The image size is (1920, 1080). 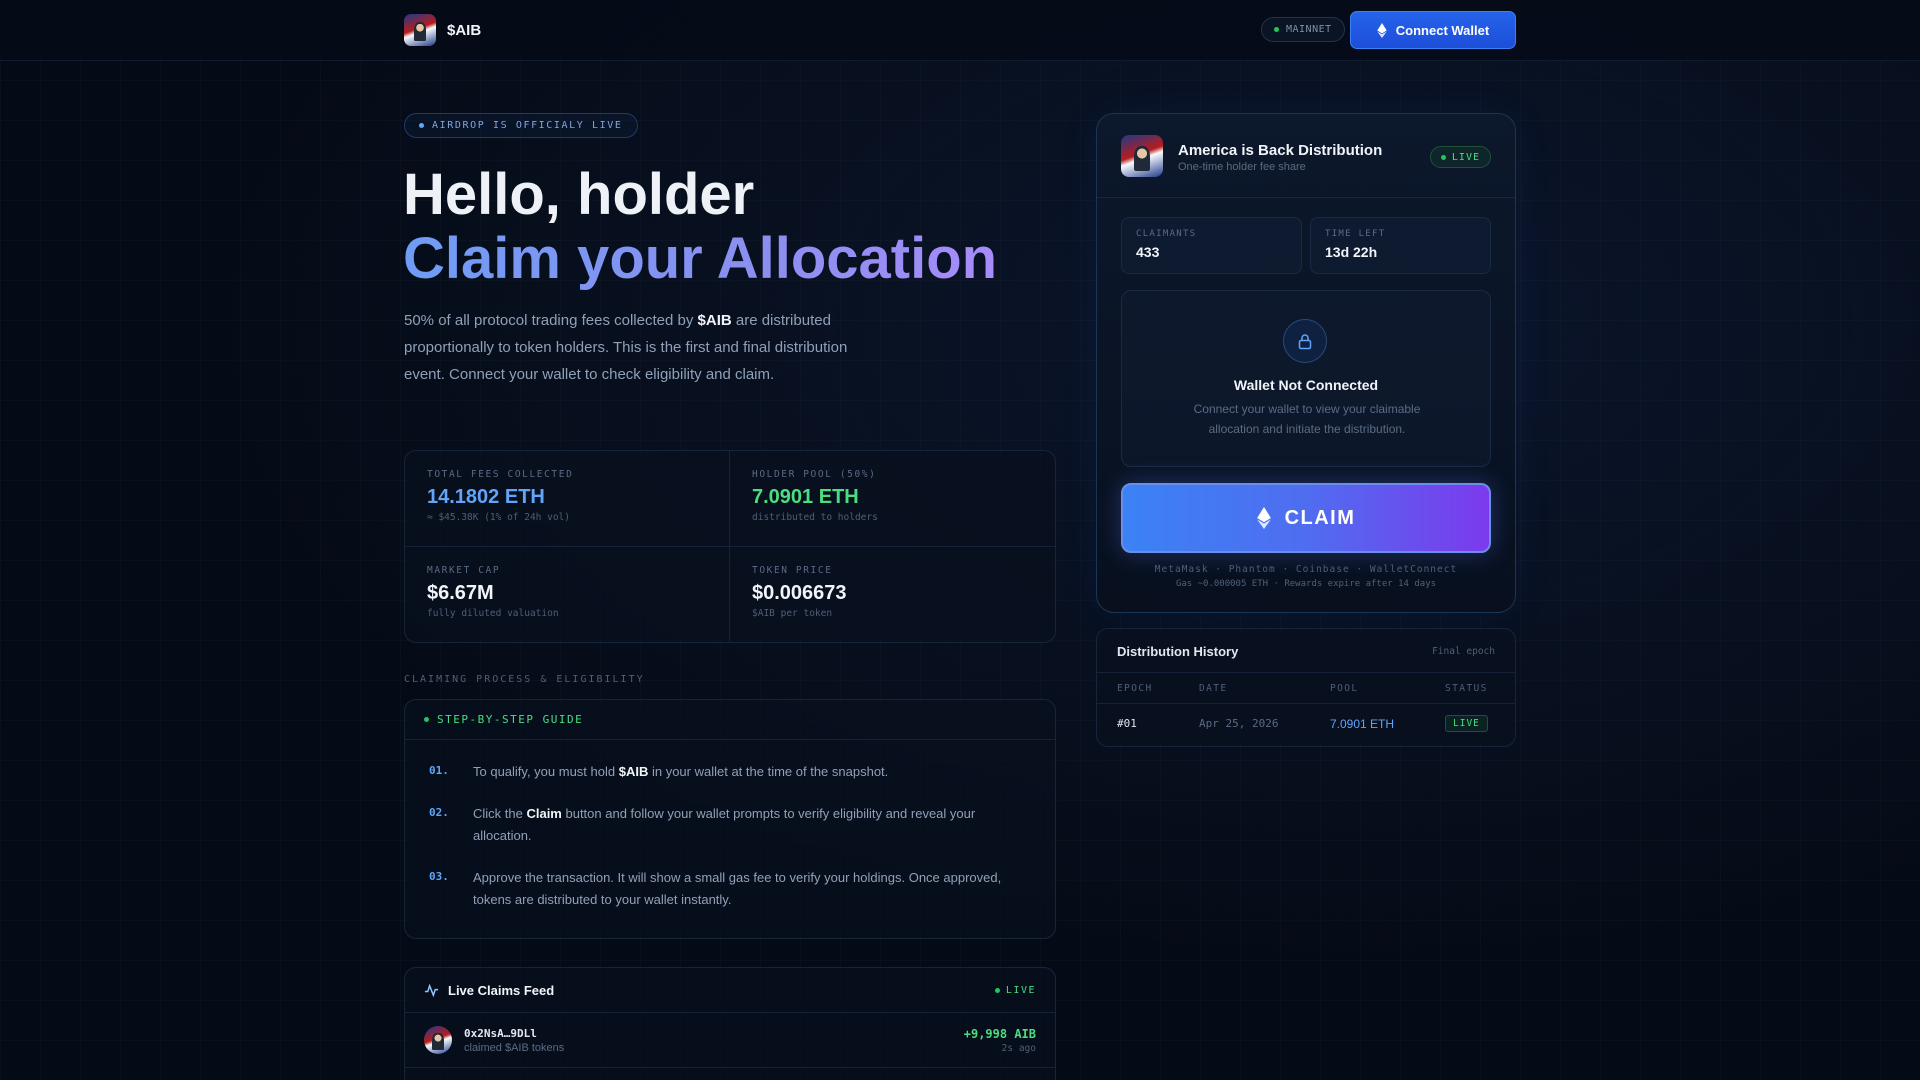 What do you see at coordinates (1127, 723) in the screenshot?
I see `epoch-cell: #01` at bounding box center [1127, 723].